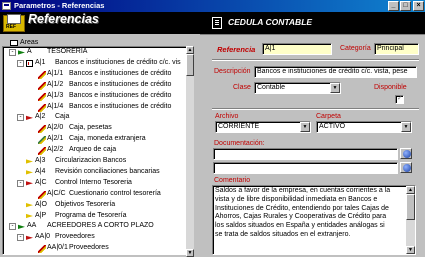 The image size is (425, 257). I want to click on tree-node-label: Caja, moneda extranjera, so click(107, 139).